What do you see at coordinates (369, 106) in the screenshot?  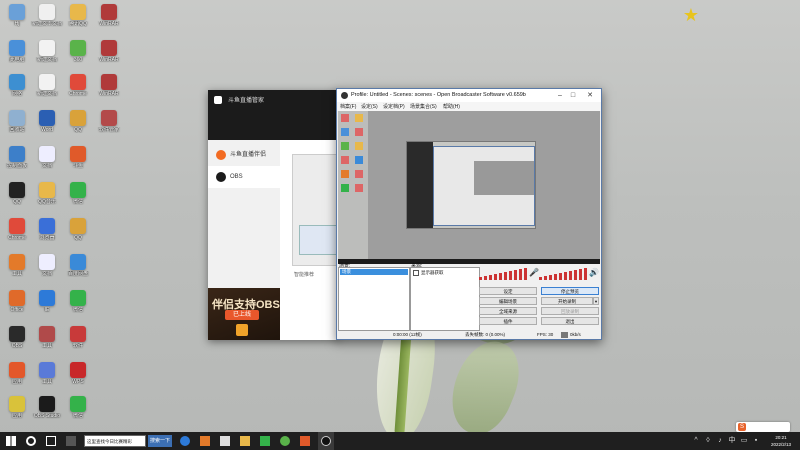 I see `menu-settings: 设定(S)` at bounding box center [369, 106].